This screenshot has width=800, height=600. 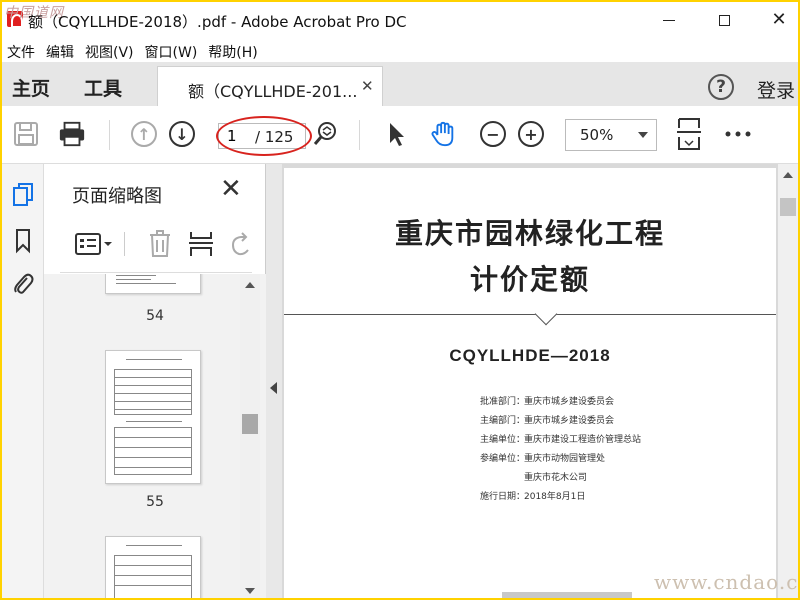 I want to click on fit-page-icon, so click(x=689, y=134).